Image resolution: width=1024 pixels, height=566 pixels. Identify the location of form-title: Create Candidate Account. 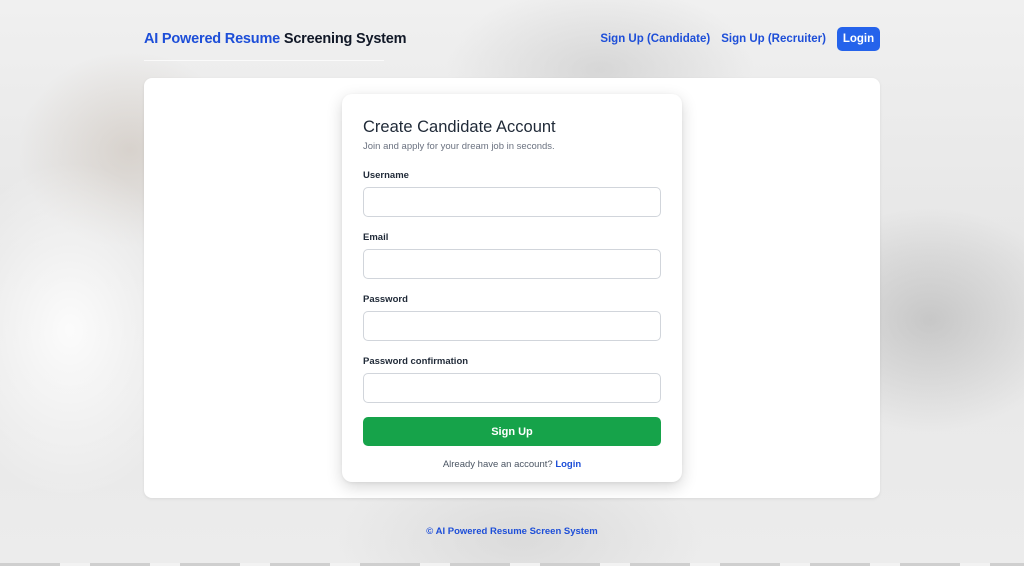
(459, 127).